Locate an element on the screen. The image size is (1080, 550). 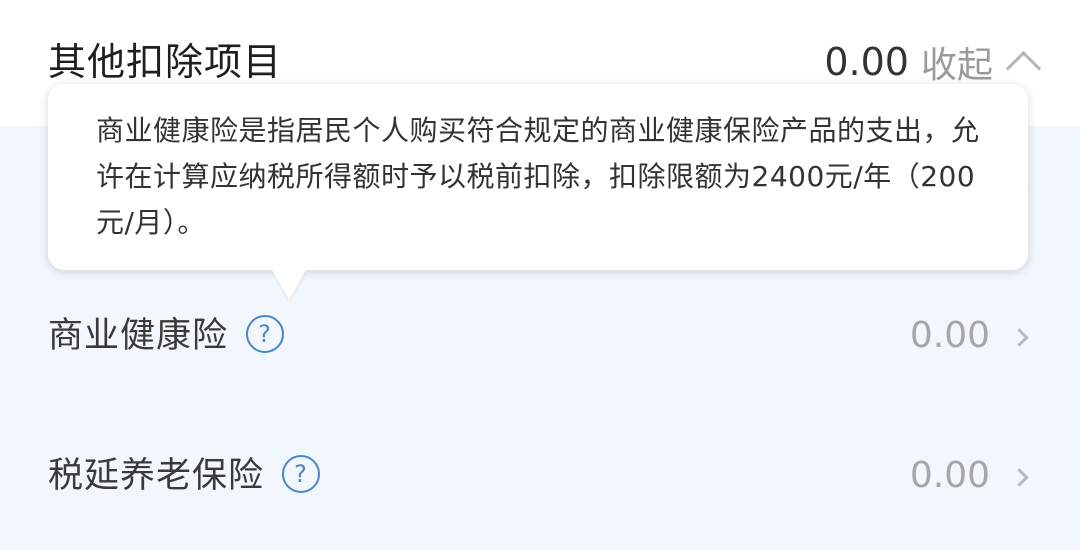
list-item-label: 商业健康险 is located at coordinates (138, 336).